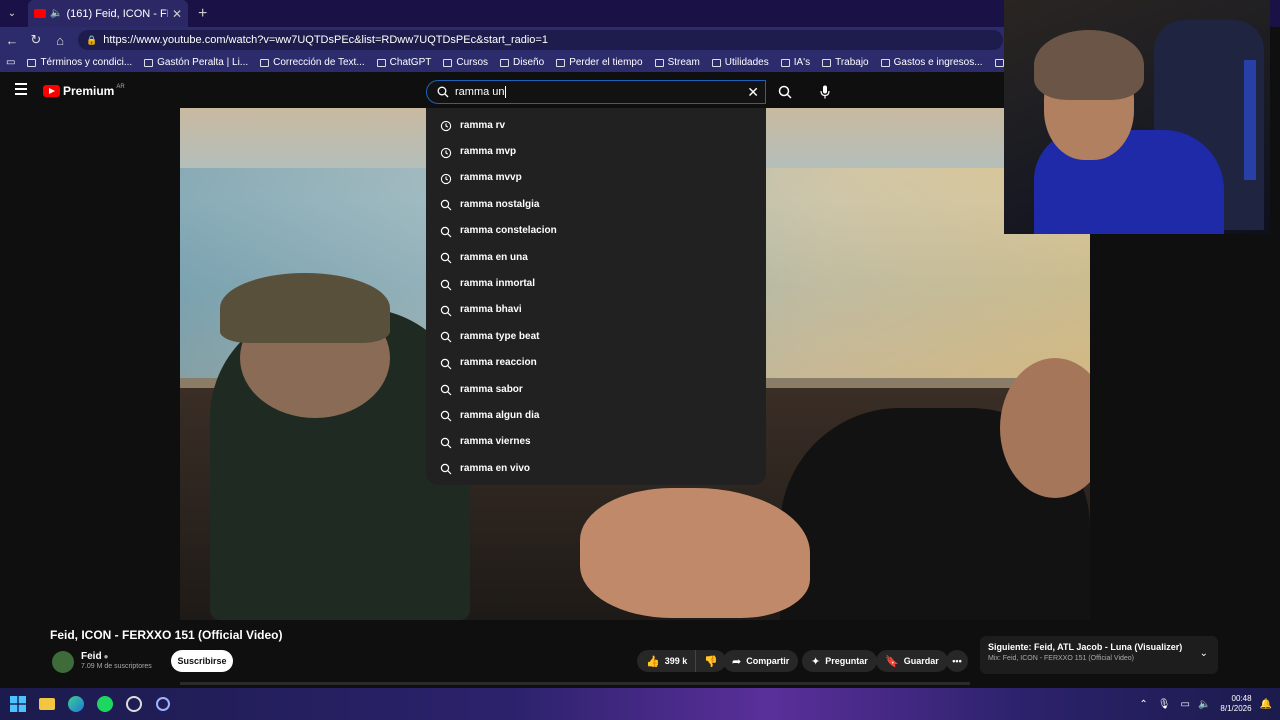  Describe the element at coordinates (63, 662) in the screenshot. I see `channel-avatar` at that location.